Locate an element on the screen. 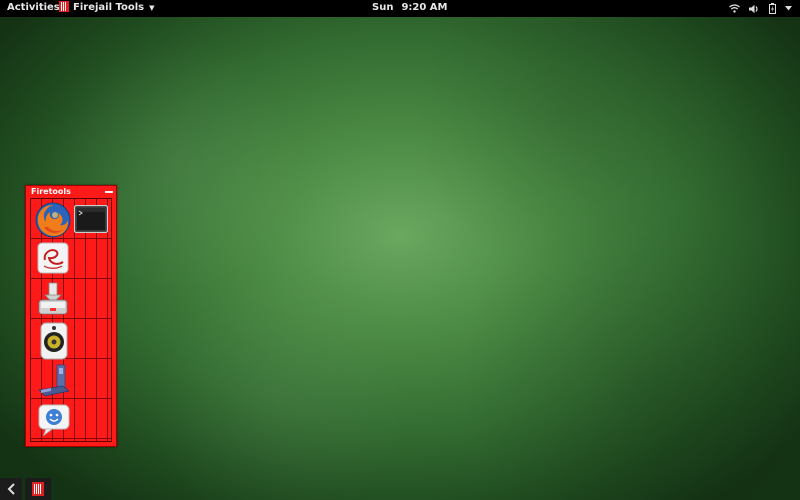 The height and width of the screenshot is (500, 800). firetools-title: Firetools is located at coordinates (51, 191).